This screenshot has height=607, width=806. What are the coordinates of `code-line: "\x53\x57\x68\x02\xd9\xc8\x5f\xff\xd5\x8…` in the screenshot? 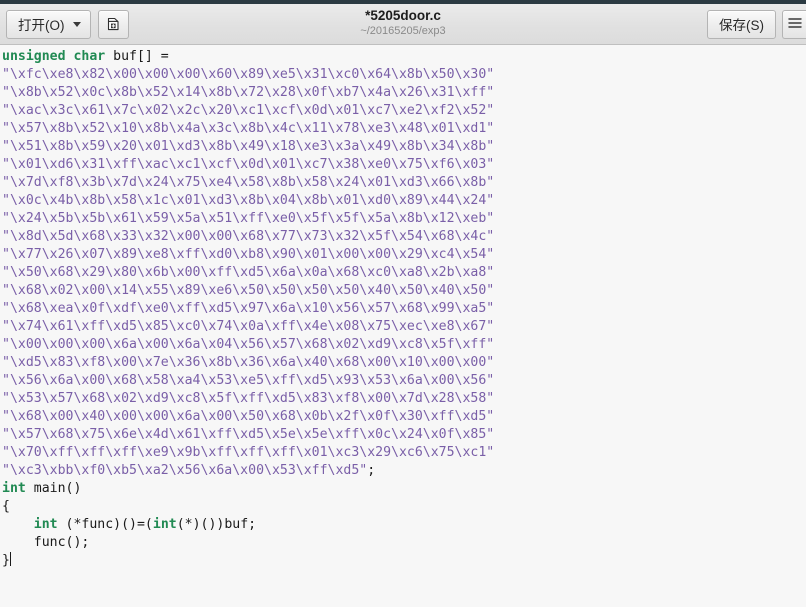 It's located at (404, 399).